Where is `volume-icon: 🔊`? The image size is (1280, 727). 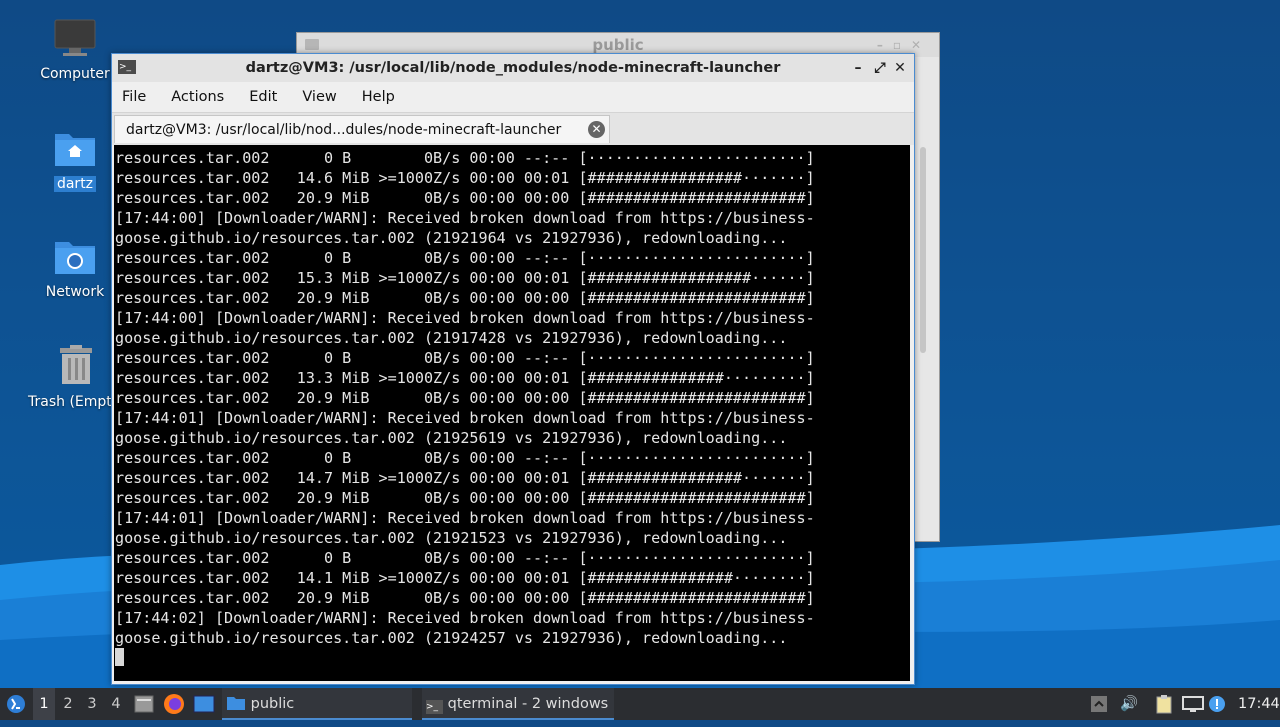
volume-icon: 🔊 is located at coordinates (1129, 704).